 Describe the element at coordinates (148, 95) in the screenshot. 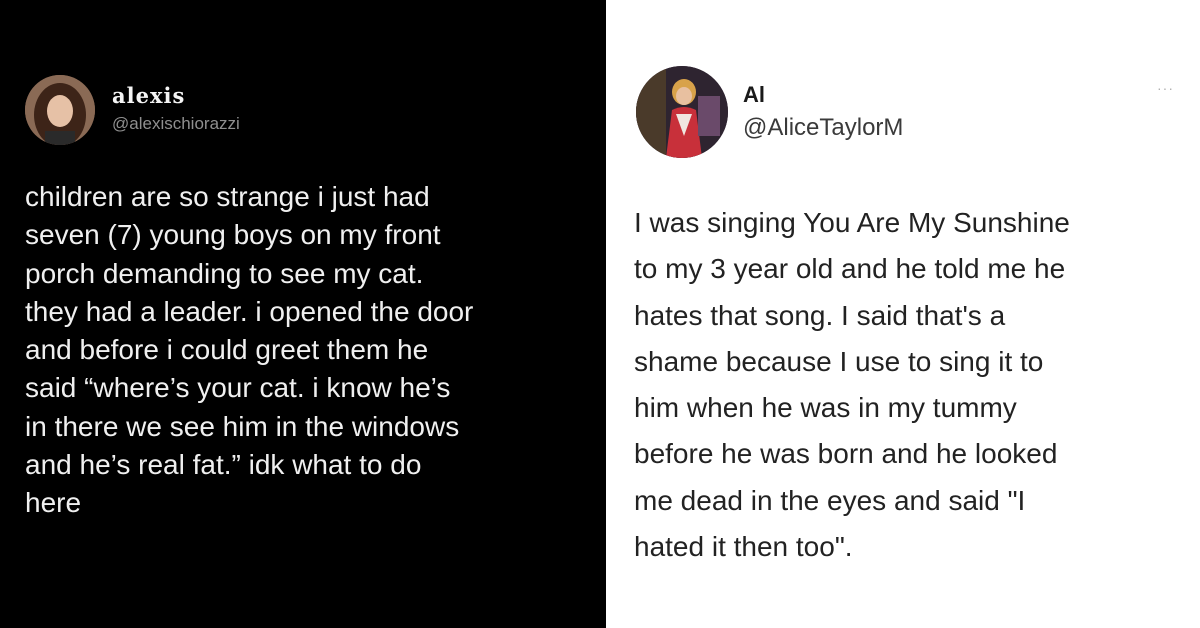

I see `display-name: alexis` at that location.